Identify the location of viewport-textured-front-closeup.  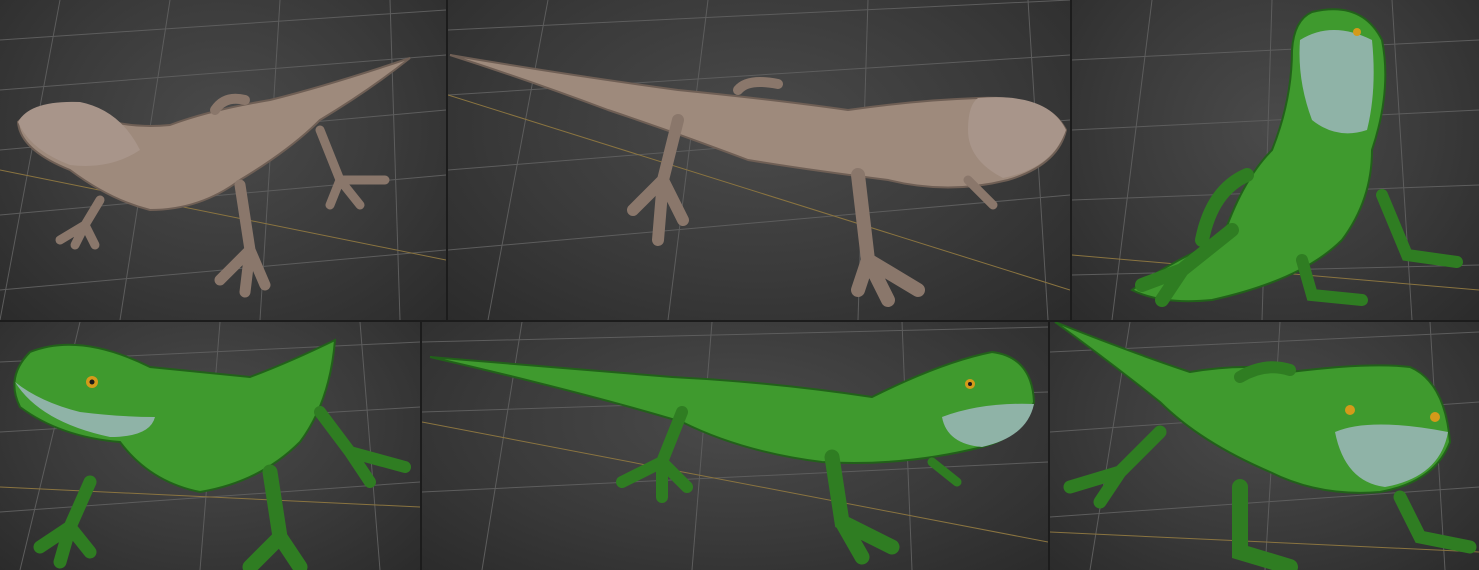
(210, 446).